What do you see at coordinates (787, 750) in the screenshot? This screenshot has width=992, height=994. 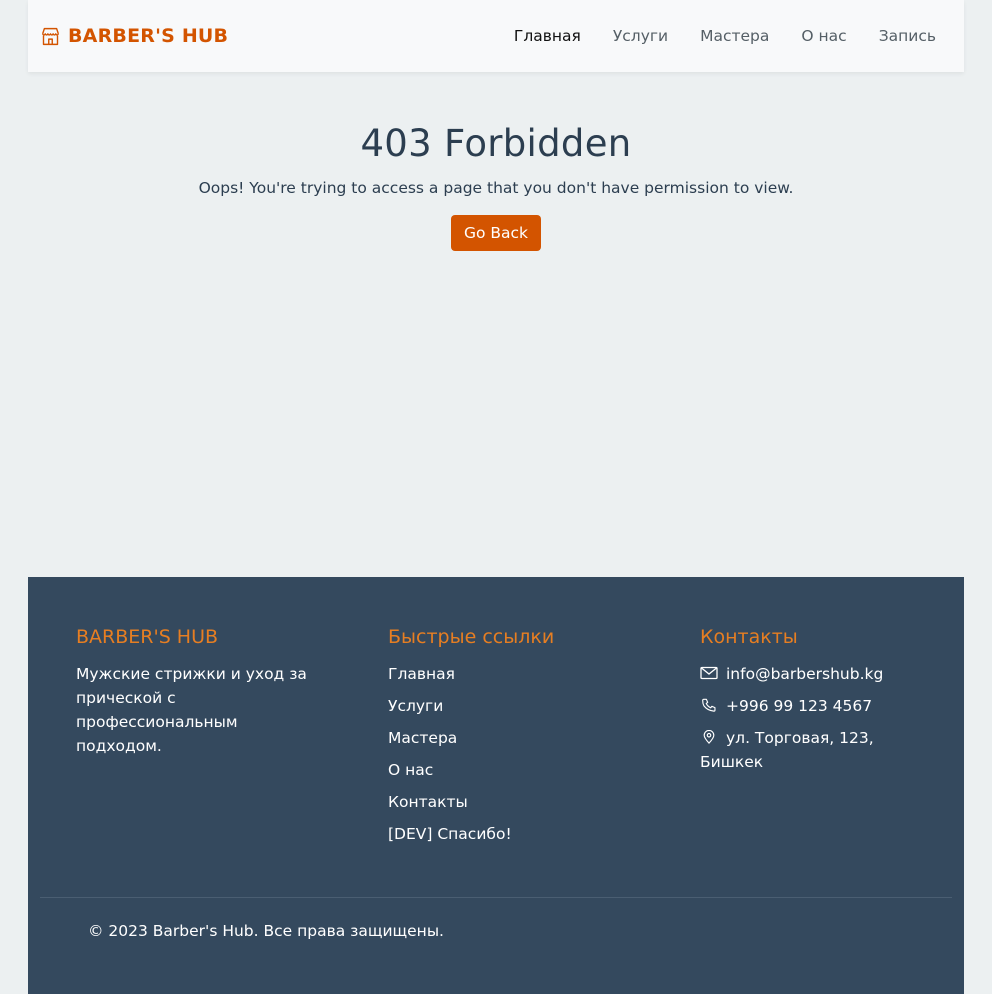 I see `contact-address-text: ул. Торговая, 123, Бишкек` at bounding box center [787, 750].